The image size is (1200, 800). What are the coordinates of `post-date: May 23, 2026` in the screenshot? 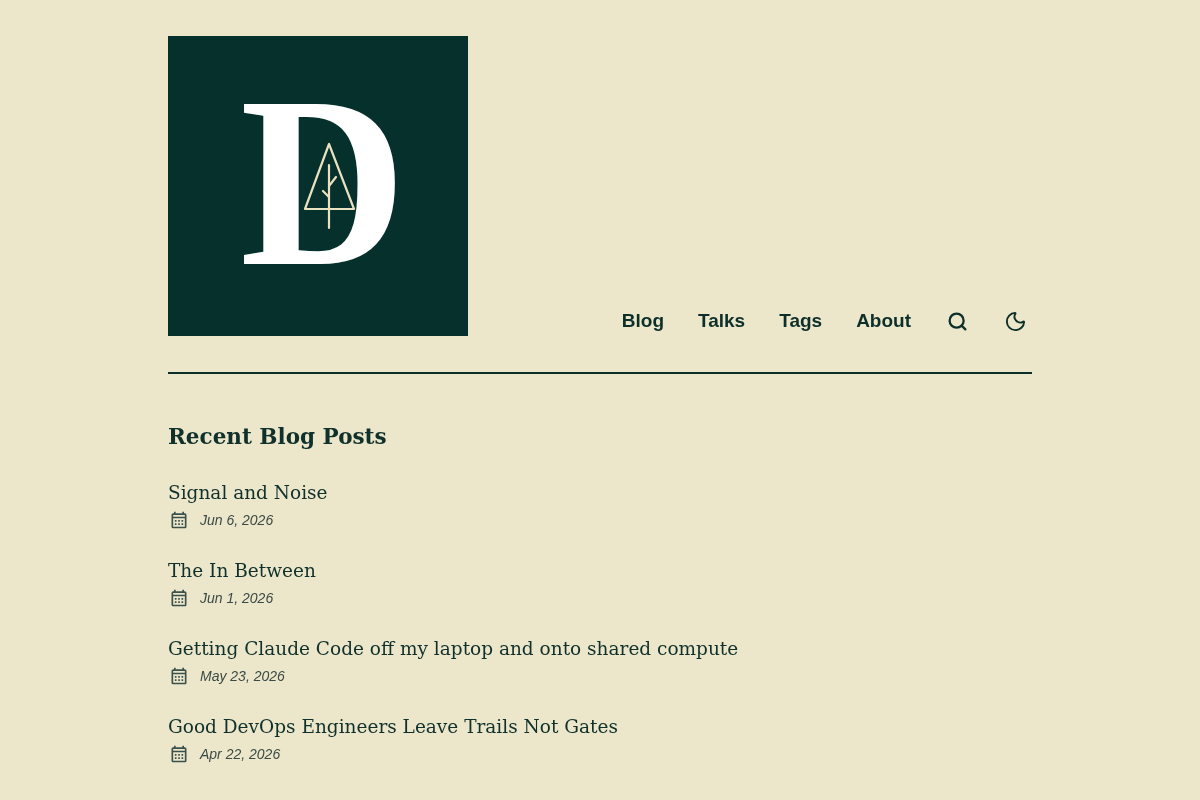 It's located at (242, 676).